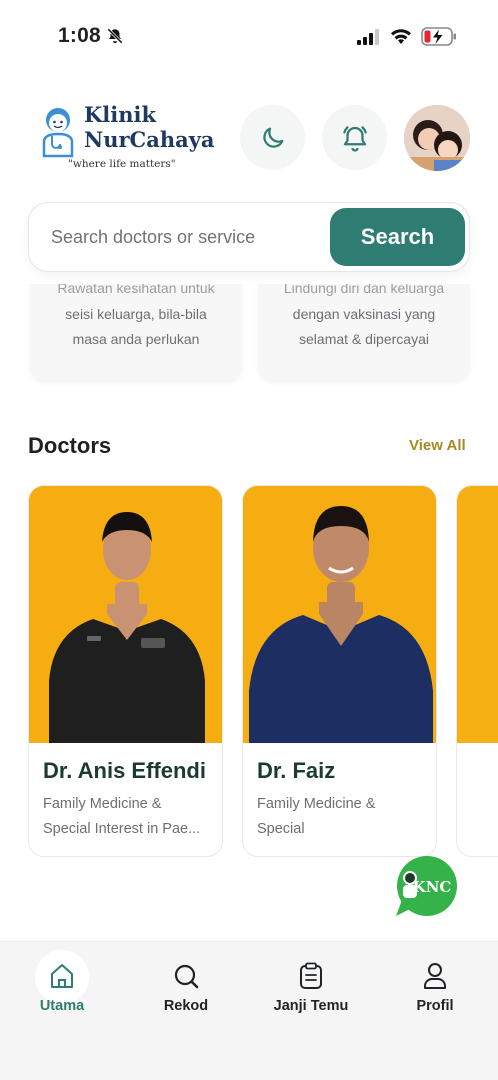  What do you see at coordinates (62, 1006) in the screenshot?
I see `nav-label: Utama` at bounding box center [62, 1006].